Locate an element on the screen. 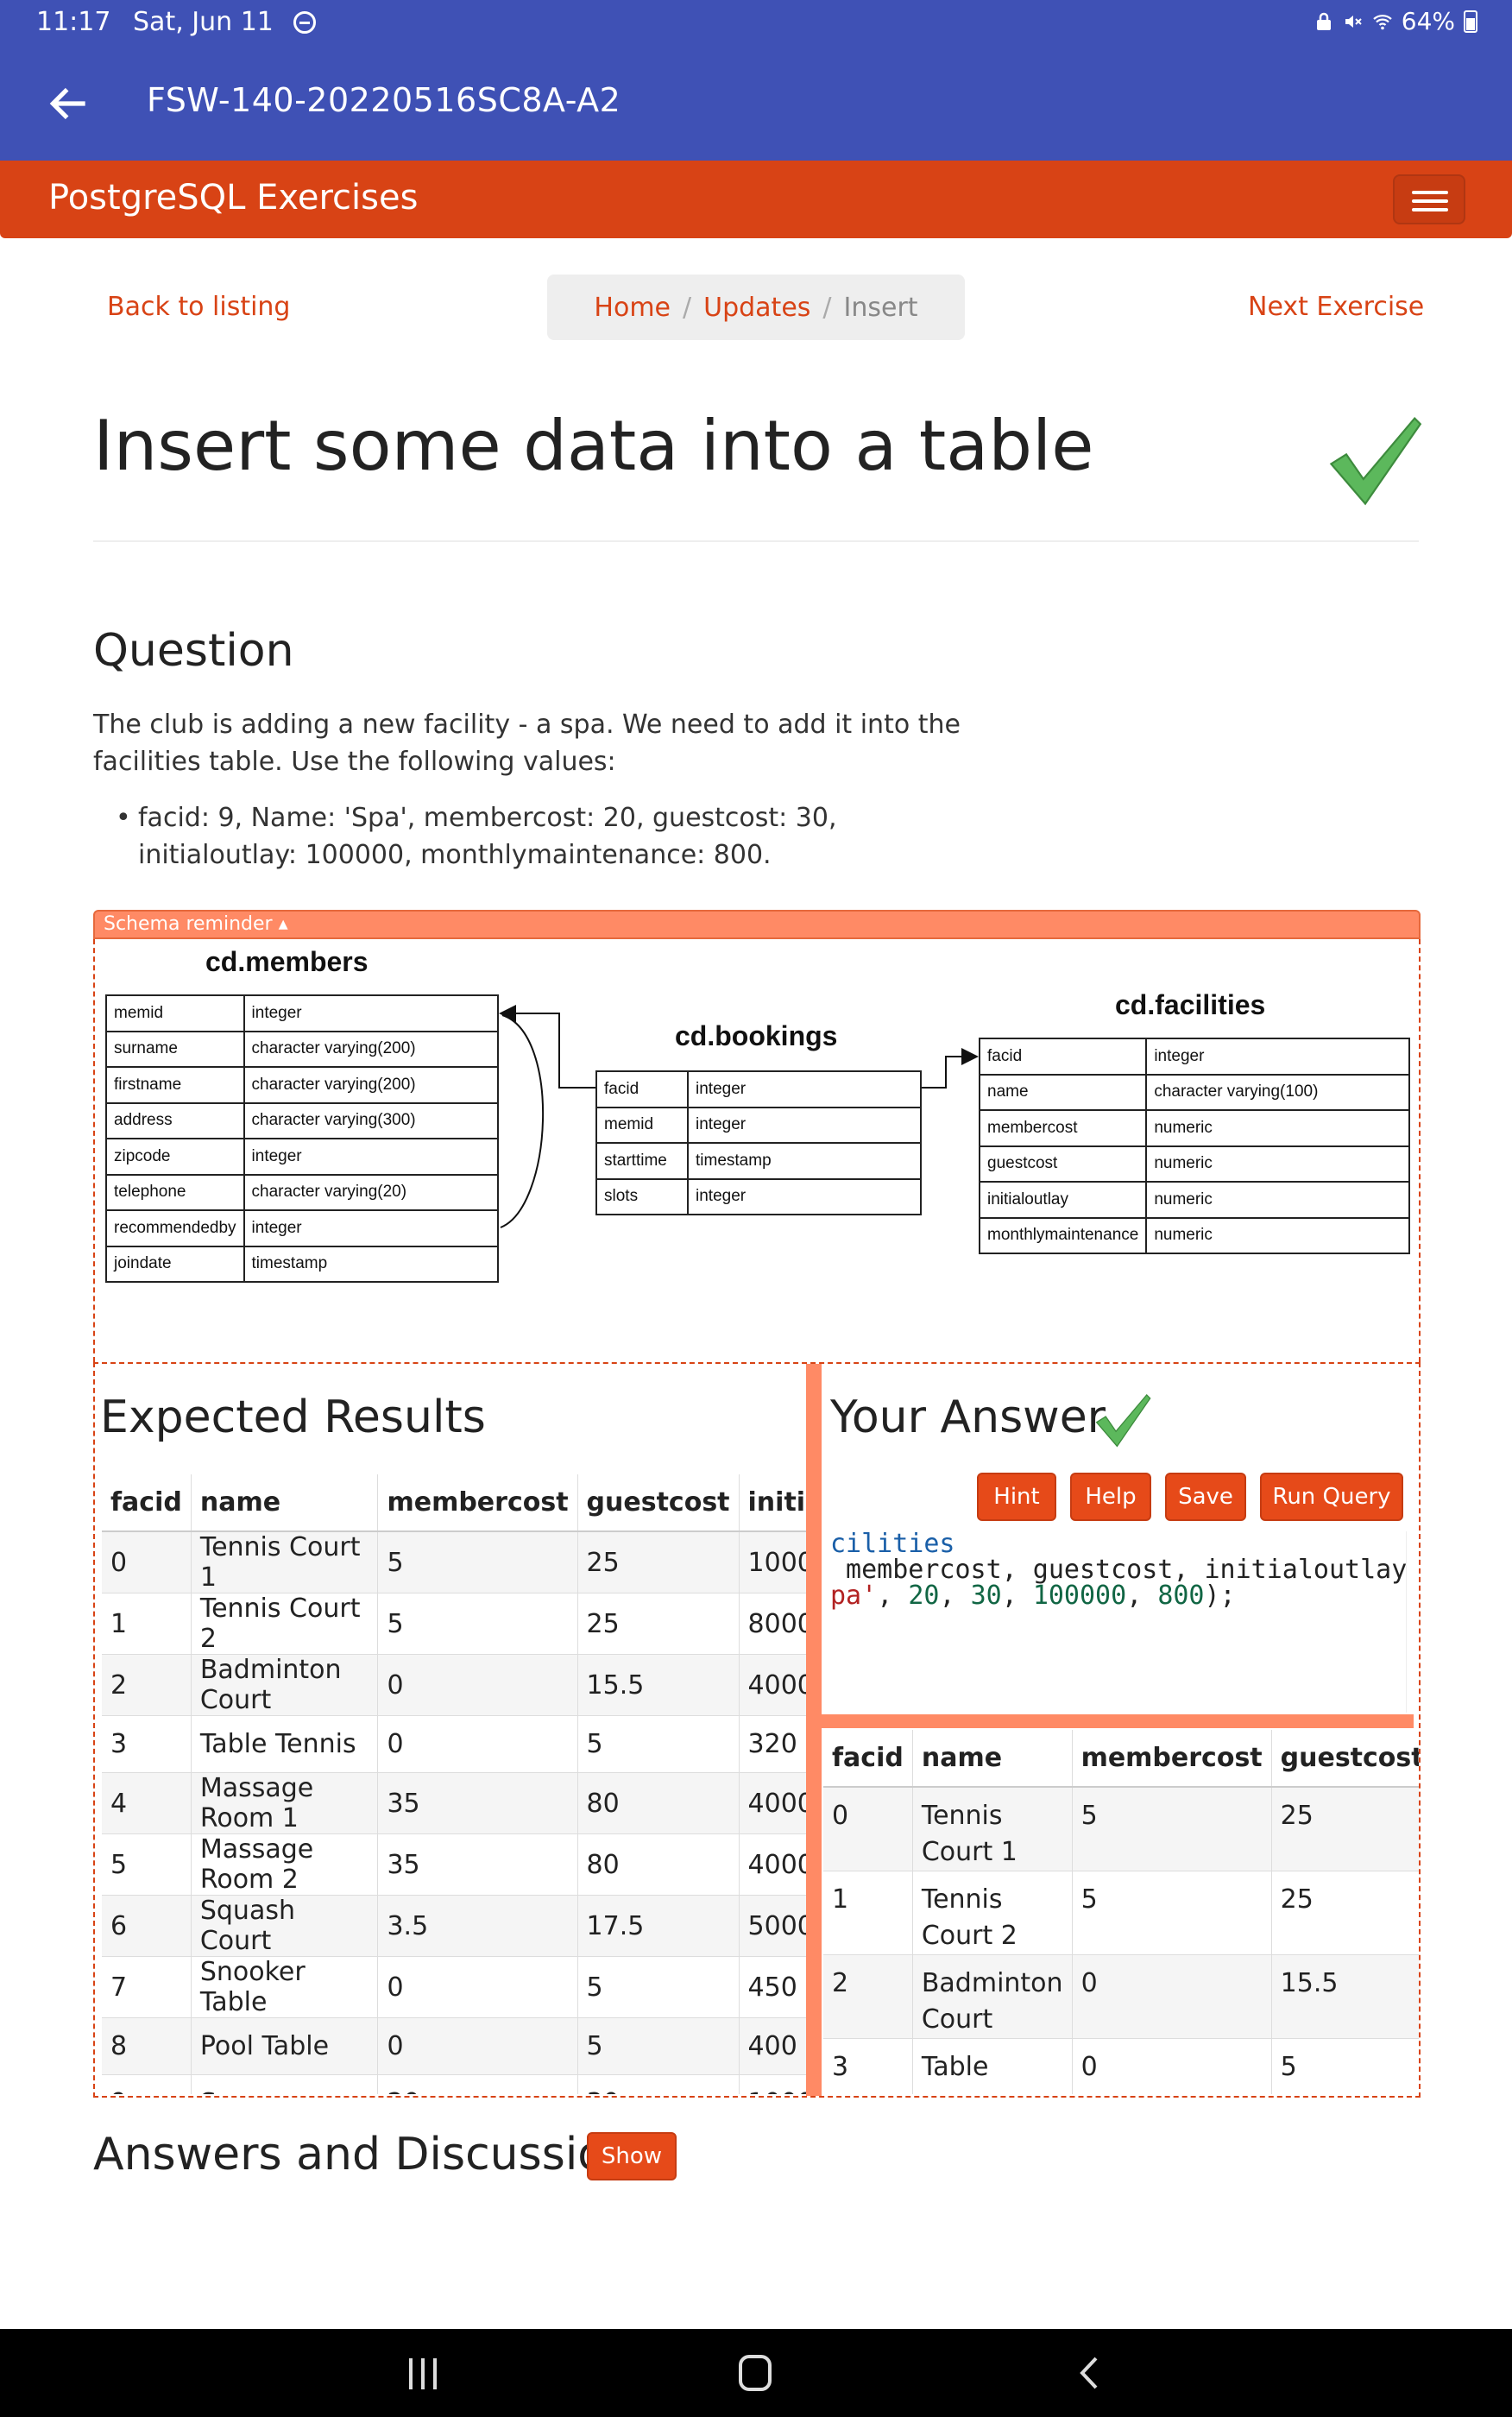 The width and height of the screenshot is (1512, 2417). wifi-icon is located at coordinates (1383, 21).